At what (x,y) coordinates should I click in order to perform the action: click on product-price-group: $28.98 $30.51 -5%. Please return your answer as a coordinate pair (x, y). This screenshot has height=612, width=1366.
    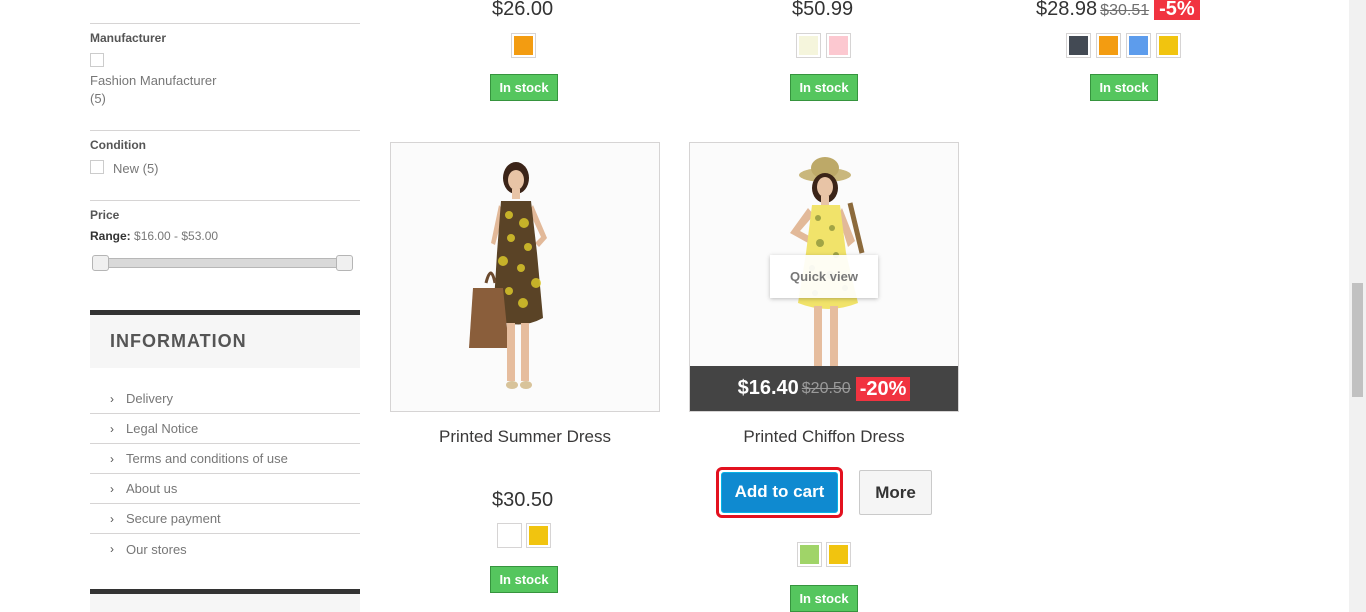
    Looking at the image, I should click on (1118, 10).